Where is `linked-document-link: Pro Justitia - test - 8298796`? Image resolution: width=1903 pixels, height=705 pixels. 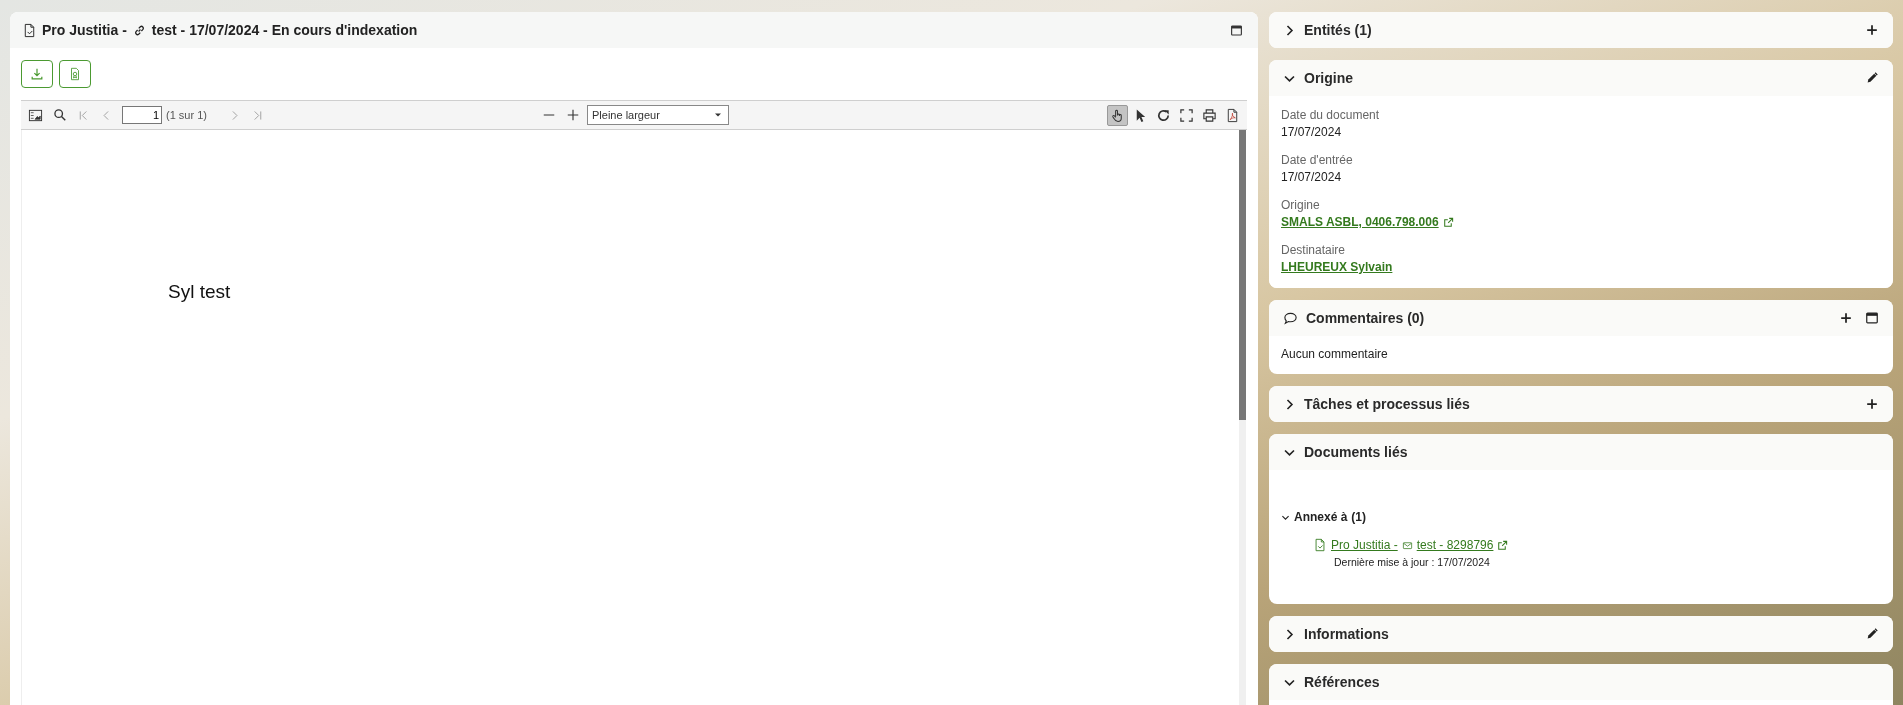
linked-document-link: Pro Justitia - test - 8298796 is located at coordinates (1412, 545).